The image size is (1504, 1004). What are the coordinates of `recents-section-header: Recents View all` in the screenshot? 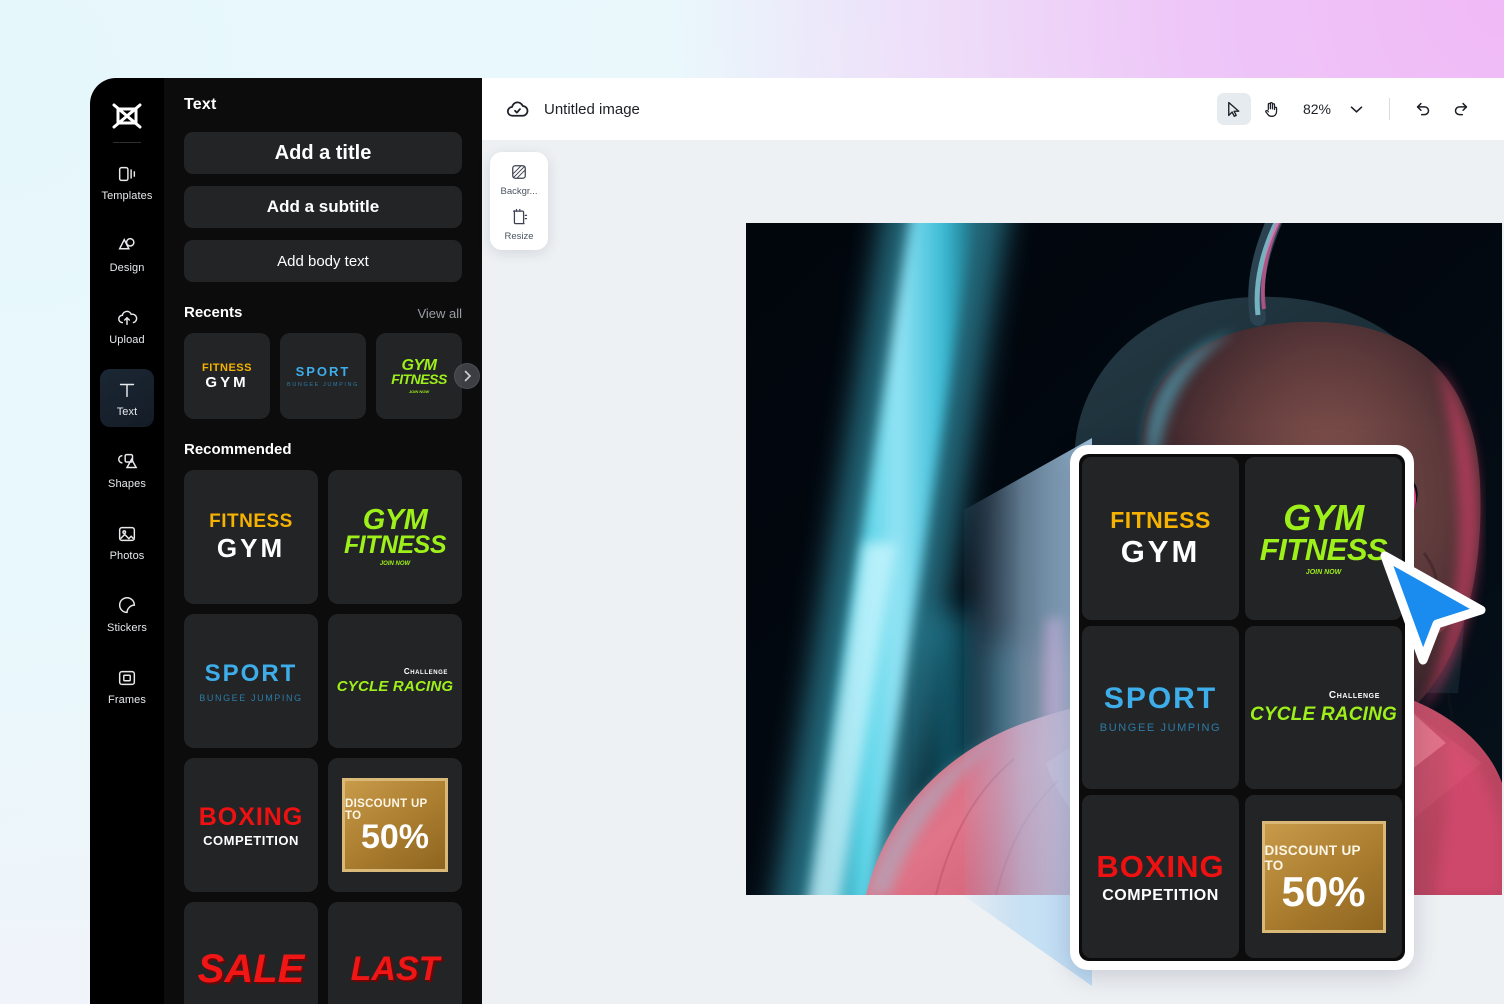 It's located at (323, 312).